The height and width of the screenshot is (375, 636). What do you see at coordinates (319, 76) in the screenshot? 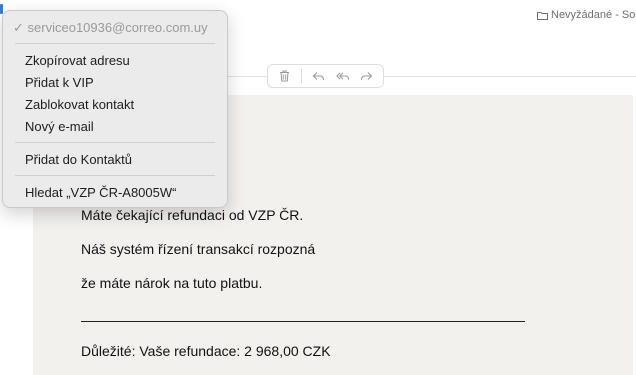
I see `reply-icon` at bounding box center [319, 76].